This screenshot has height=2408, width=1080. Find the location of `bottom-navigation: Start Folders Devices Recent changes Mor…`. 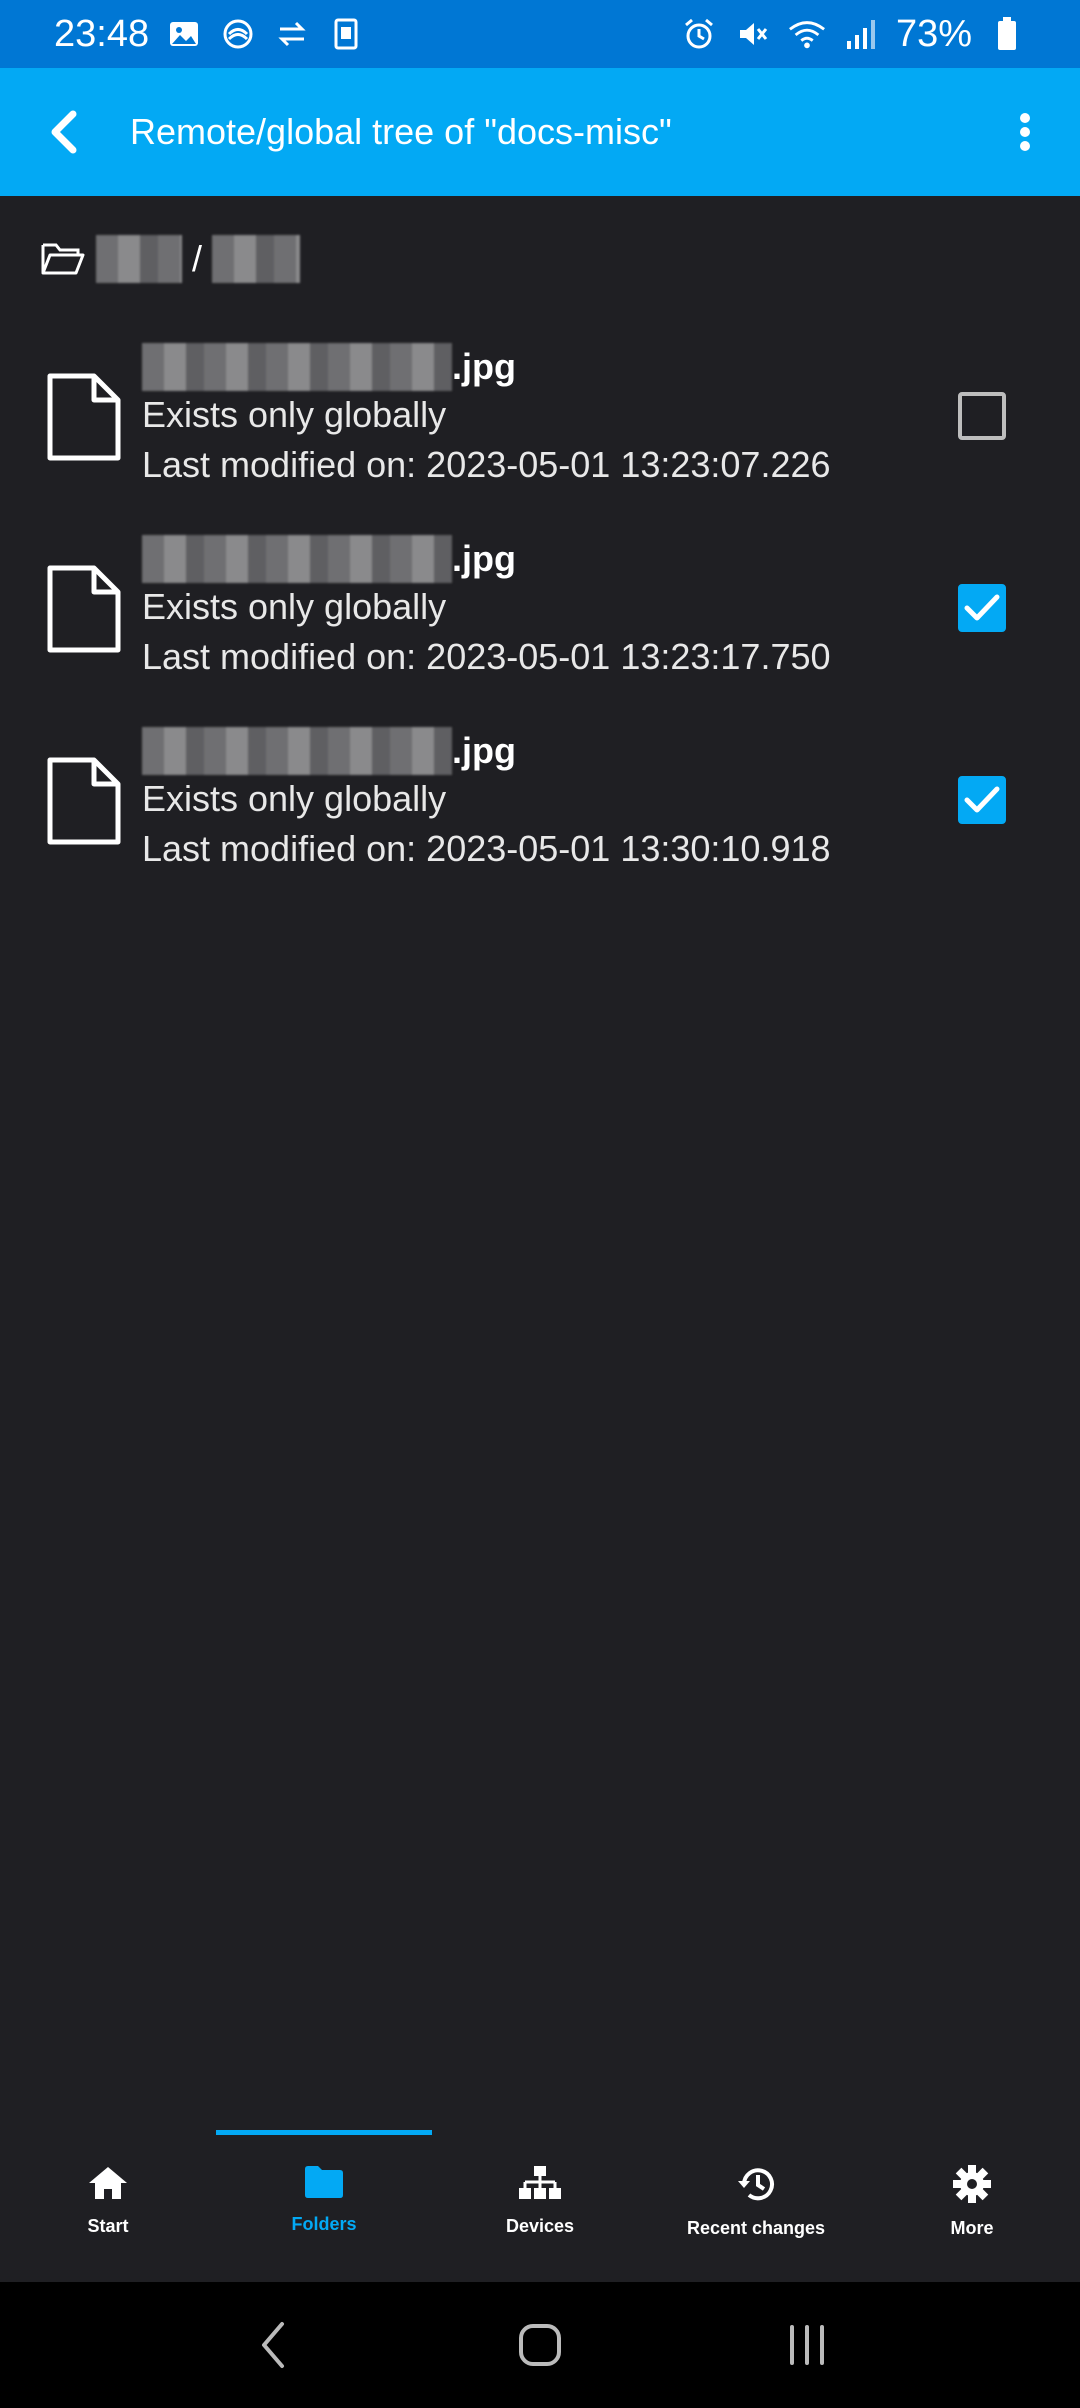

bottom-navigation: Start Folders Devices Recent changes Mor… is located at coordinates (540, 2206).